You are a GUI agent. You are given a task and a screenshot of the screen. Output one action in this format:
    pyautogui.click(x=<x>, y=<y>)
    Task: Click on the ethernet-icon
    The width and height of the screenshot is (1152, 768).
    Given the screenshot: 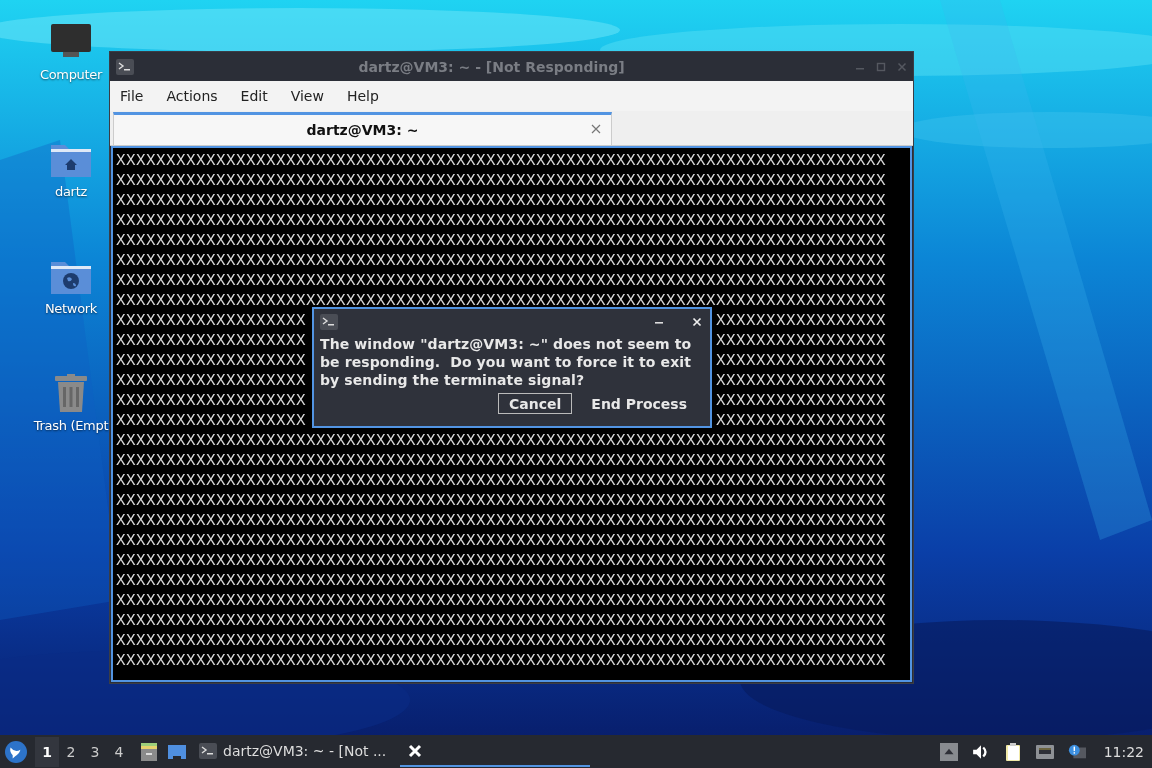 What is the action you would take?
    pyautogui.click(x=1044, y=751)
    